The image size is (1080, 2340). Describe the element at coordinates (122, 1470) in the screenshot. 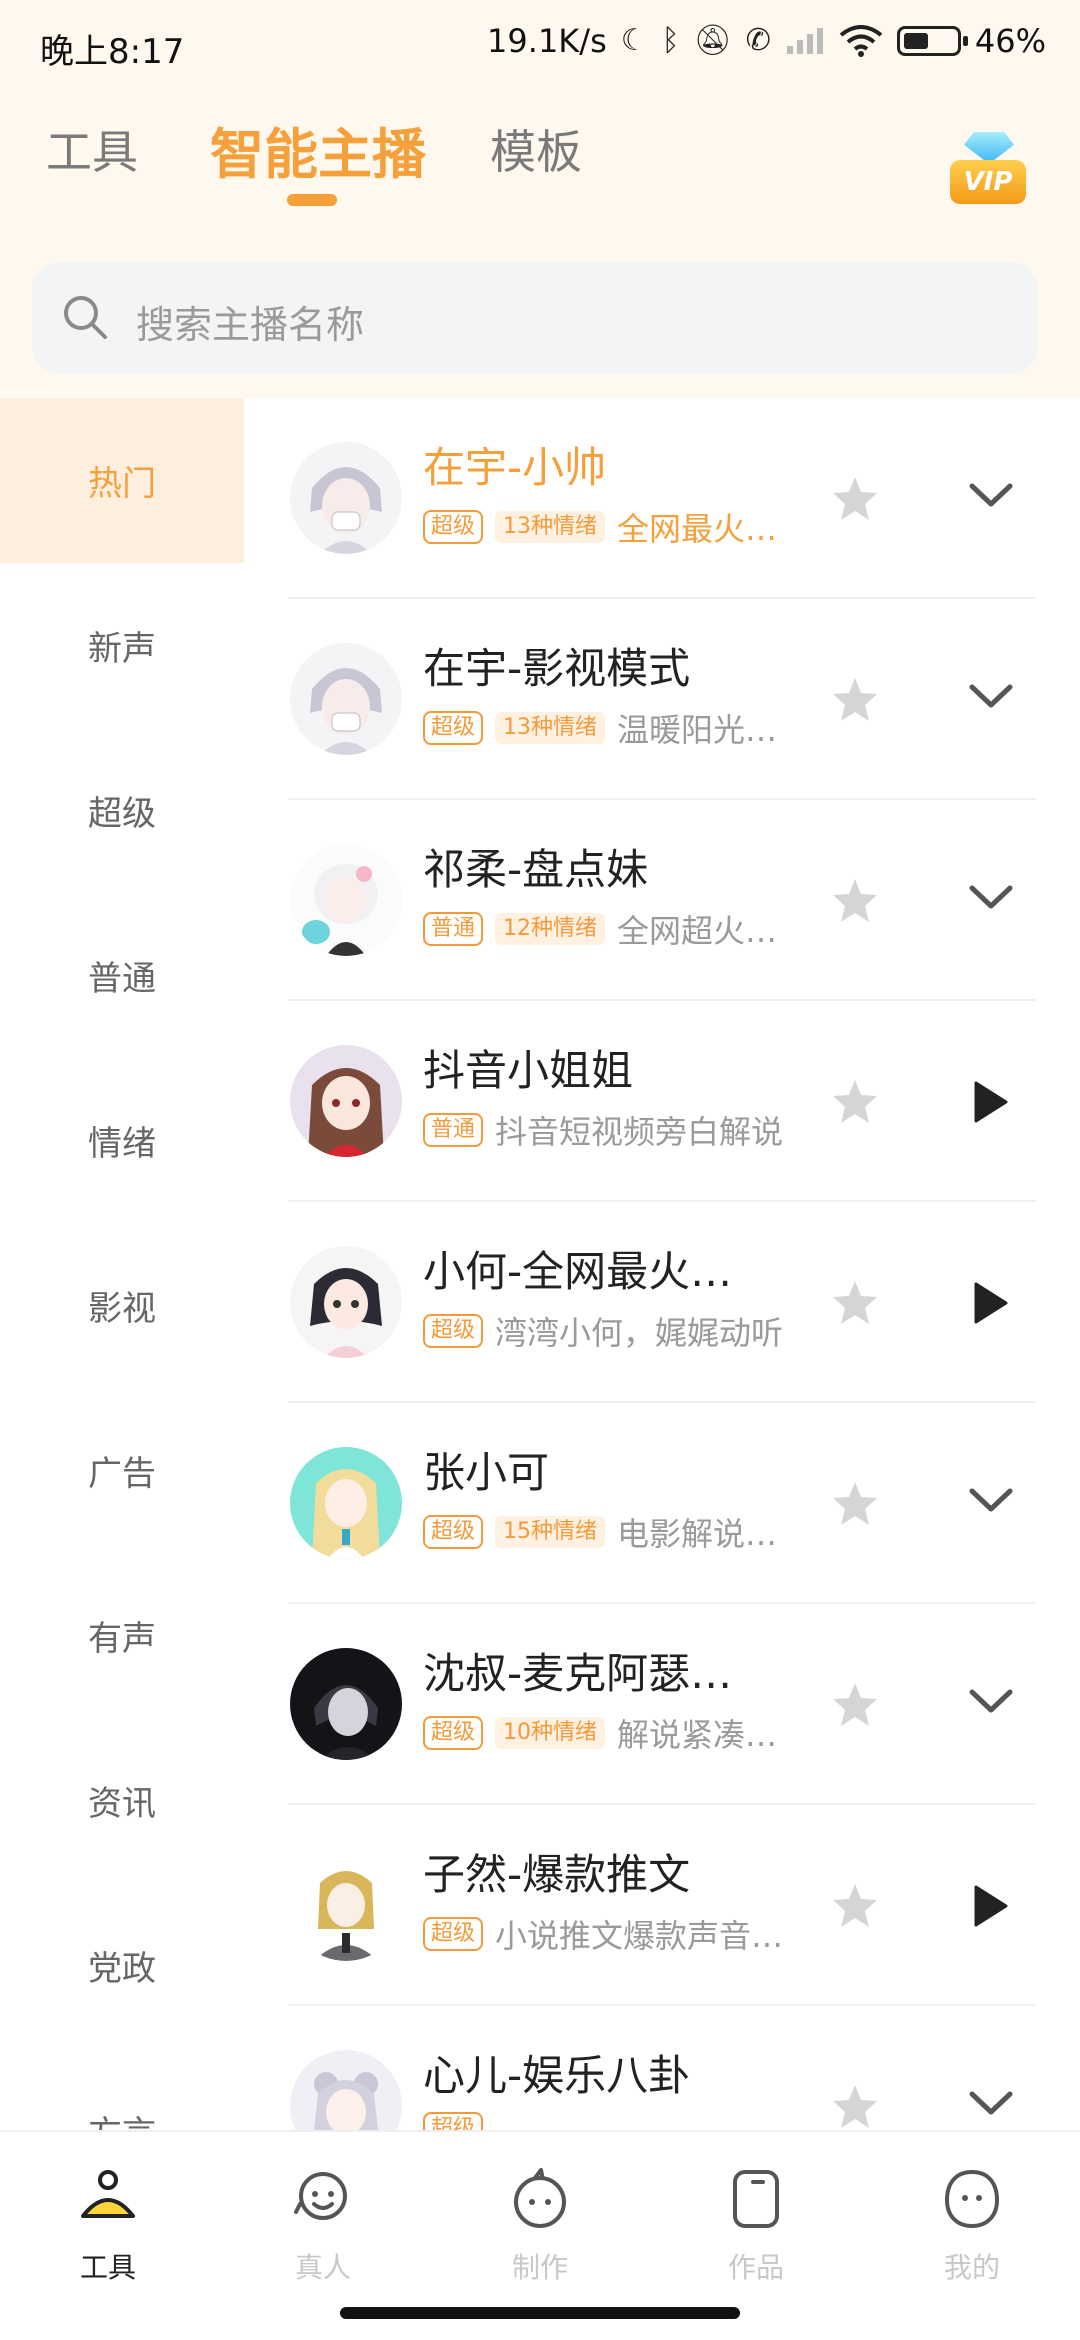

I see `category-ads: 广告` at that location.